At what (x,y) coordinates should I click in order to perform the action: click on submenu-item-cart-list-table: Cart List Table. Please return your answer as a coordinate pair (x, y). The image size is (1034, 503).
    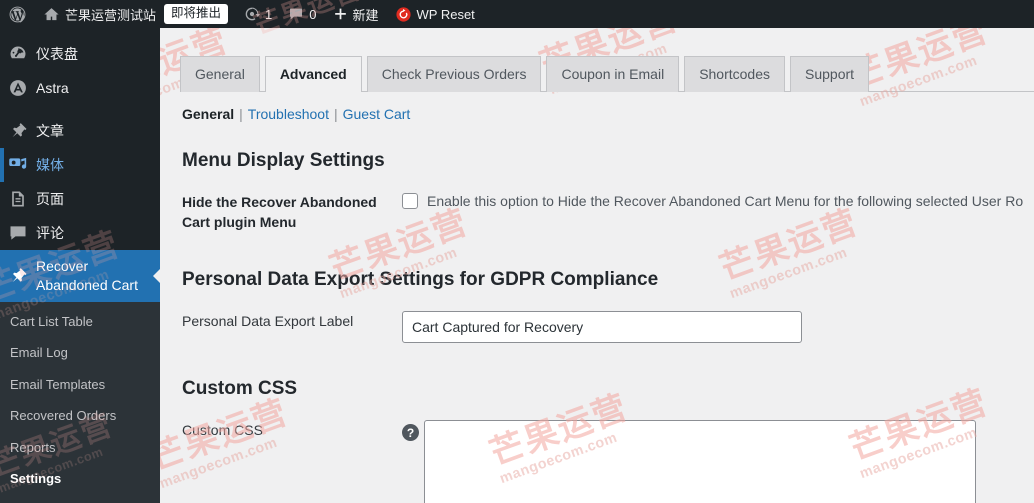
    Looking at the image, I should click on (80, 322).